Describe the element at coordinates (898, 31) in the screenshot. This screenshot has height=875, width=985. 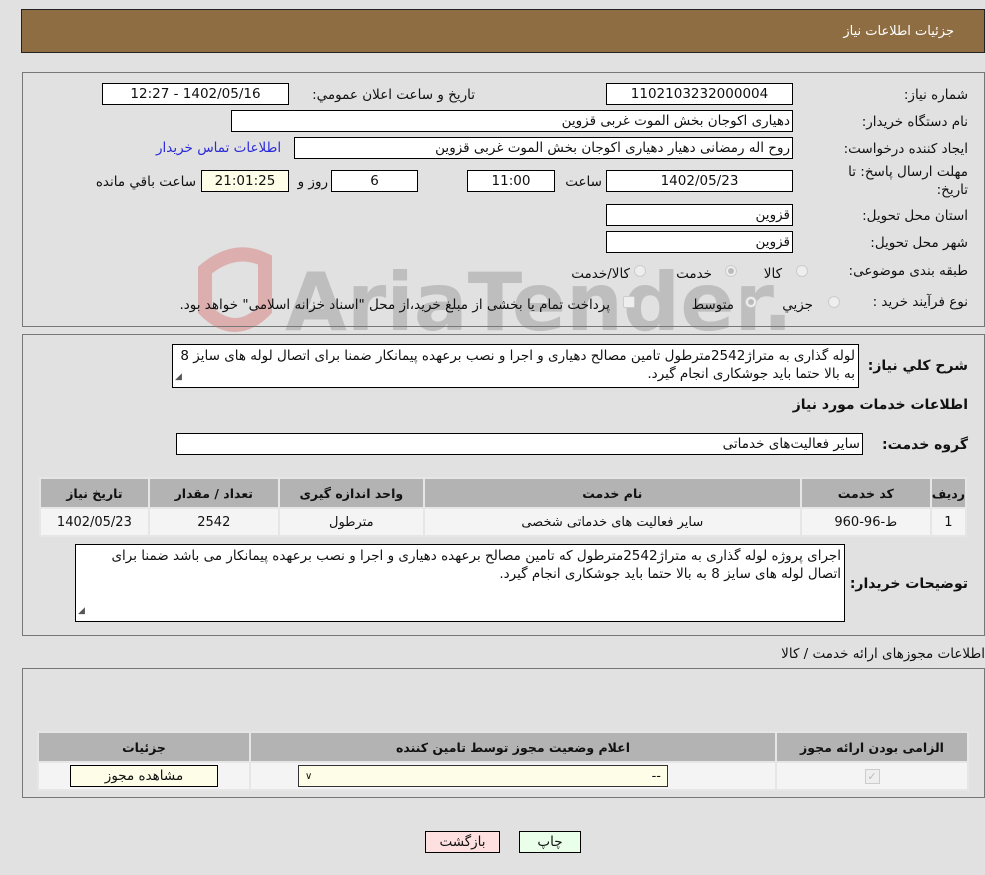
I see `page-title: جزئیات اطلاعات نیاز` at that location.